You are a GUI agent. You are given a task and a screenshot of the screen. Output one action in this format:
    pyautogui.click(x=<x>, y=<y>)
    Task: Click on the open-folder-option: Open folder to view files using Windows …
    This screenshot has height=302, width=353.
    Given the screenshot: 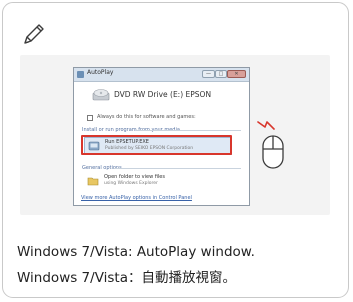 What is the action you would take?
    pyautogui.click(x=158, y=182)
    